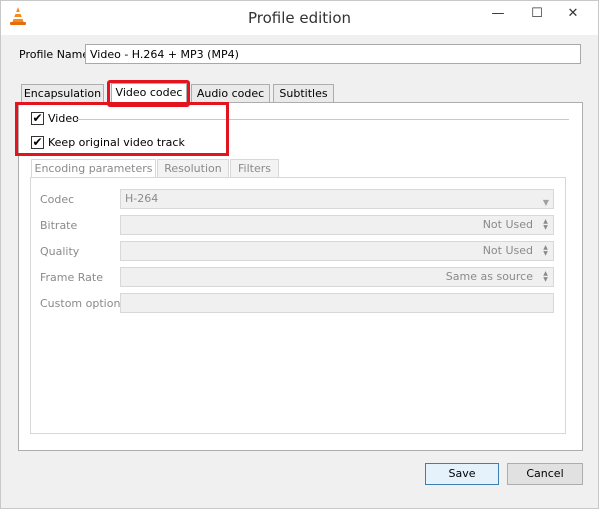 The image size is (599, 509). Describe the element at coordinates (337, 277) in the screenshot. I see `frame-rate-spinbox: Same as source ▲ ▼` at that location.